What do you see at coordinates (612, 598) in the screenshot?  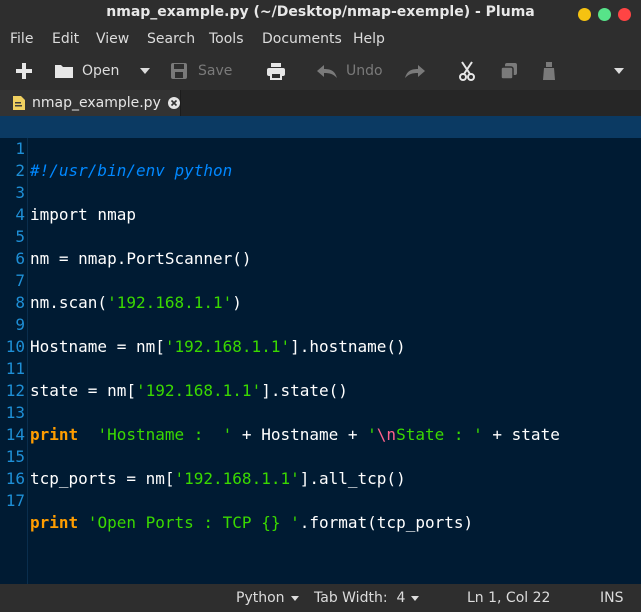 I see `insert-mode-indicator: INS` at bounding box center [612, 598].